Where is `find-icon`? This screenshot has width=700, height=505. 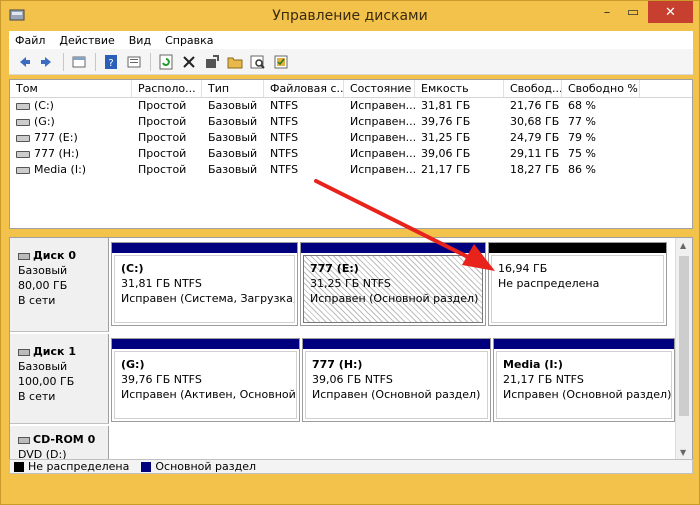
find-icon is located at coordinates (258, 62).